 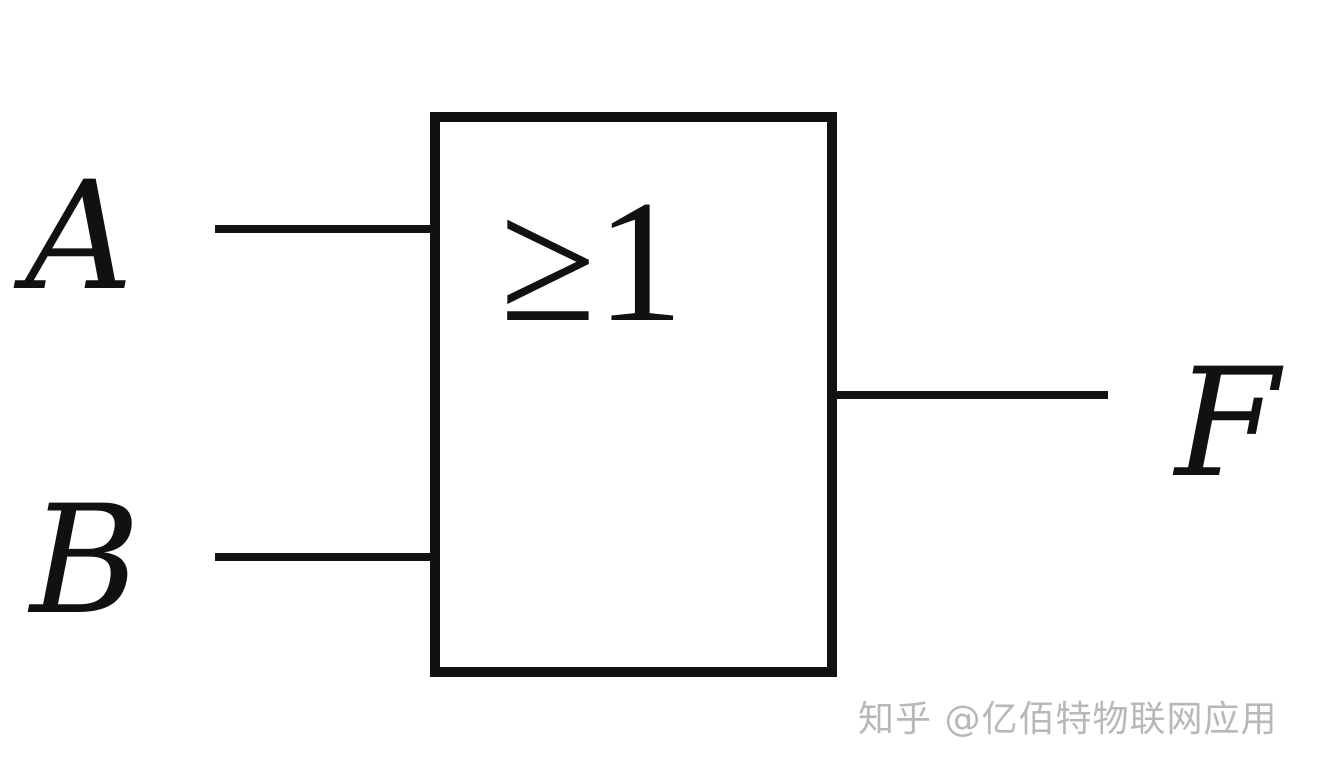 What do you see at coordinates (592, 261) in the screenshot?
I see `gate-symbol: ≥1` at bounding box center [592, 261].